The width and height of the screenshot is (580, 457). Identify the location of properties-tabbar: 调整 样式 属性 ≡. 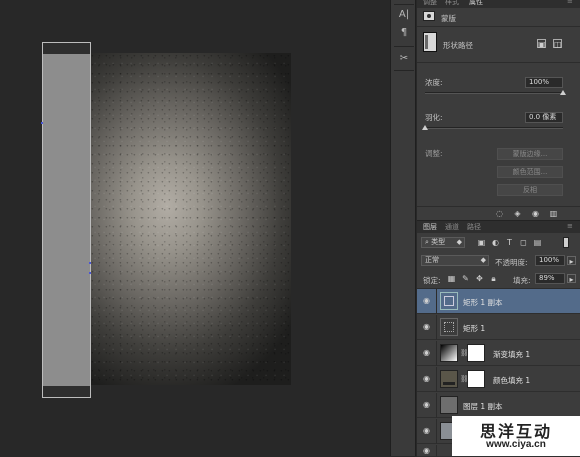
(498, 4).